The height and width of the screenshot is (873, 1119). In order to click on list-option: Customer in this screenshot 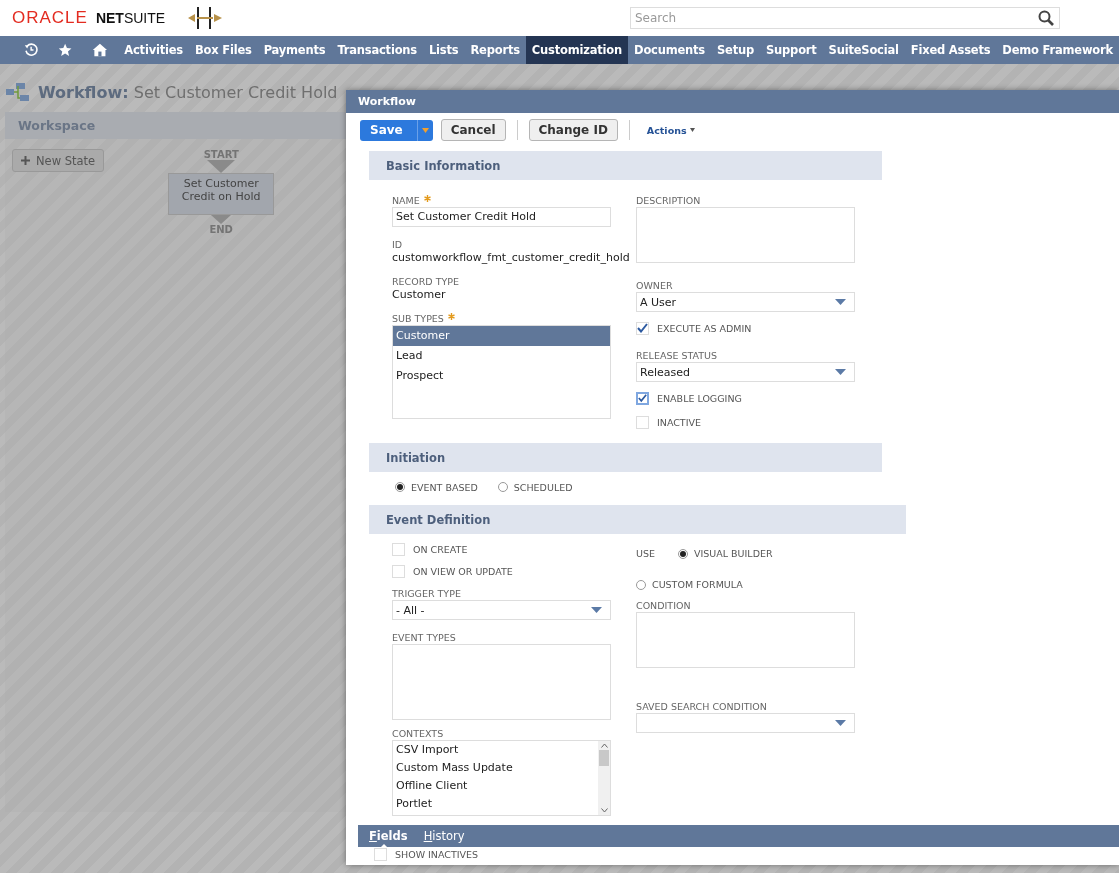, I will do `click(501, 336)`.